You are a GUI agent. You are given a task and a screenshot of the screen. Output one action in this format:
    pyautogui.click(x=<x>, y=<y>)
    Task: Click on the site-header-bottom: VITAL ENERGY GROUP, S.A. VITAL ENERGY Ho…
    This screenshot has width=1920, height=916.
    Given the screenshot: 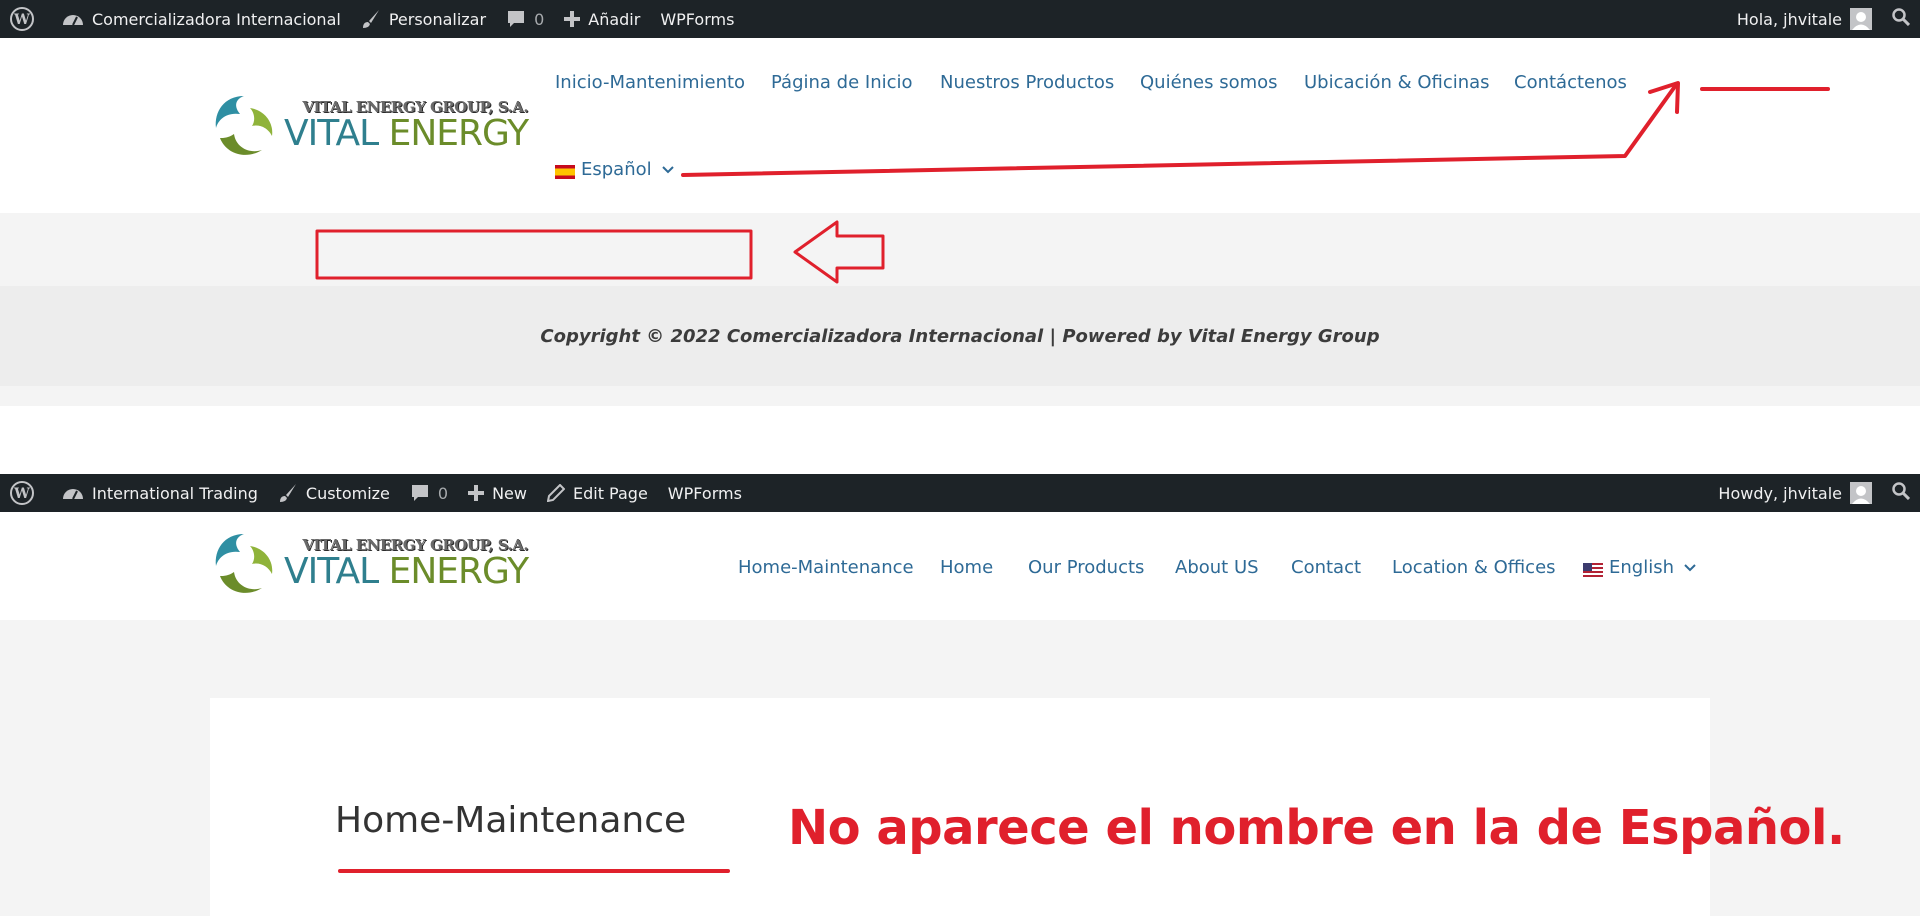 What is the action you would take?
    pyautogui.click(x=960, y=566)
    